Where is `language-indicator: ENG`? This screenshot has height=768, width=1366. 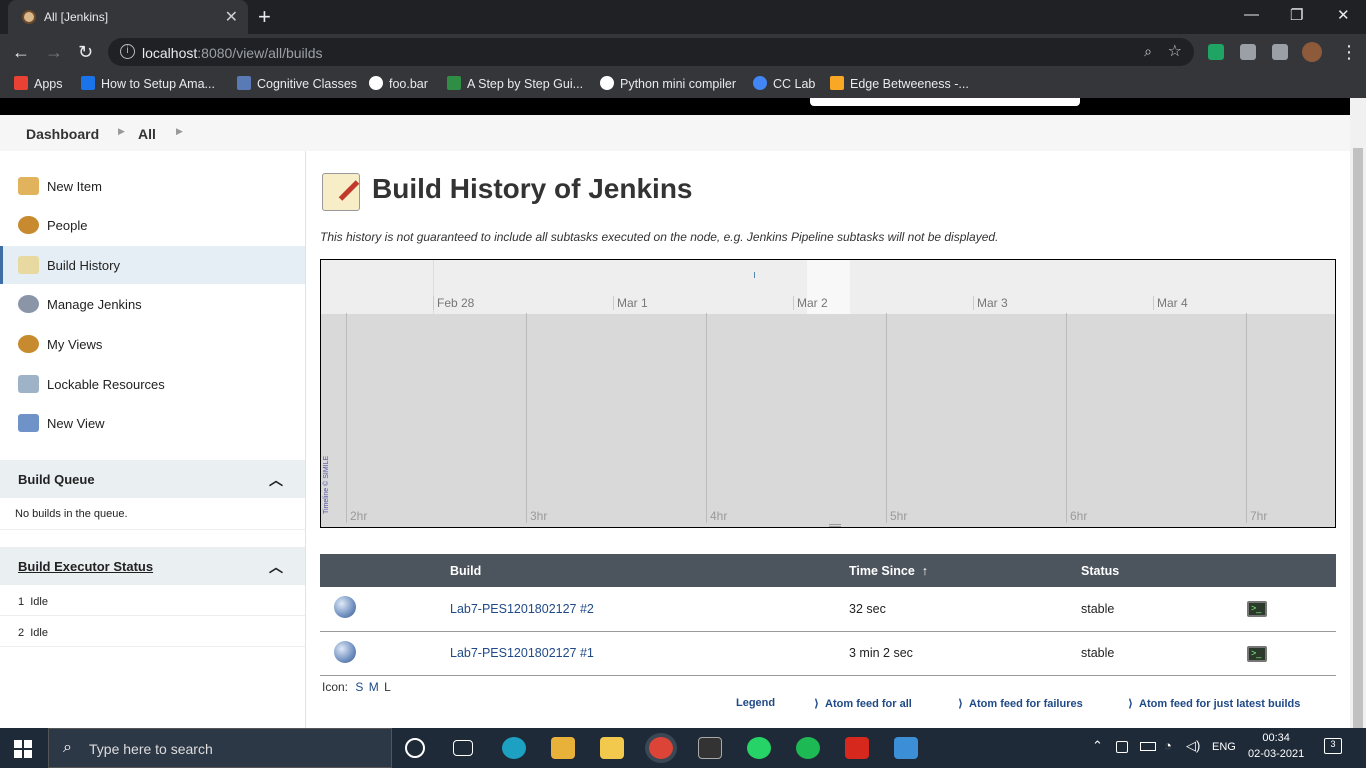 language-indicator: ENG is located at coordinates (1224, 747).